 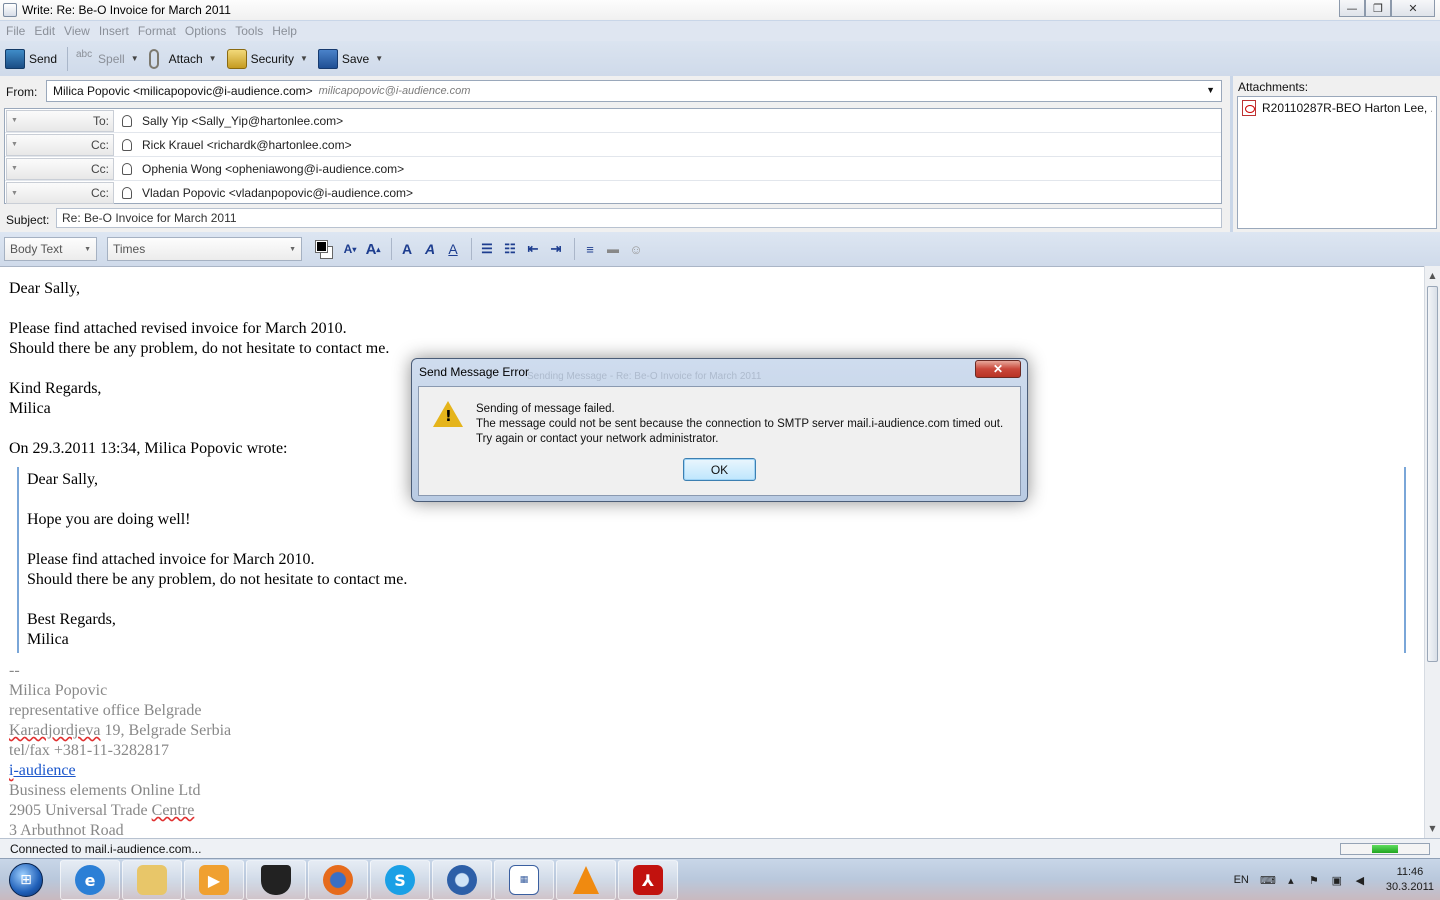 I want to click on taskbar-skype: S, so click(x=400, y=880).